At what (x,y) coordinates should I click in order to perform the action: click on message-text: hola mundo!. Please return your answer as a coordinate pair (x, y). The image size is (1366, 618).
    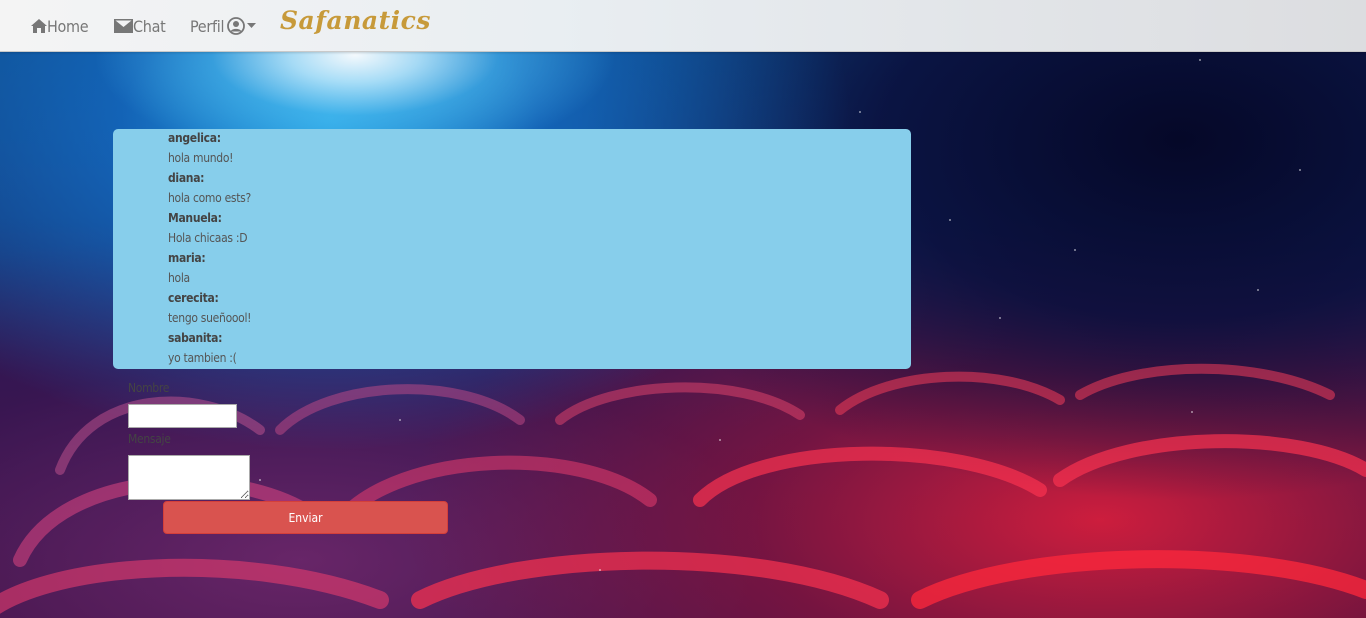
    Looking at the image, I should click on (201, 158).